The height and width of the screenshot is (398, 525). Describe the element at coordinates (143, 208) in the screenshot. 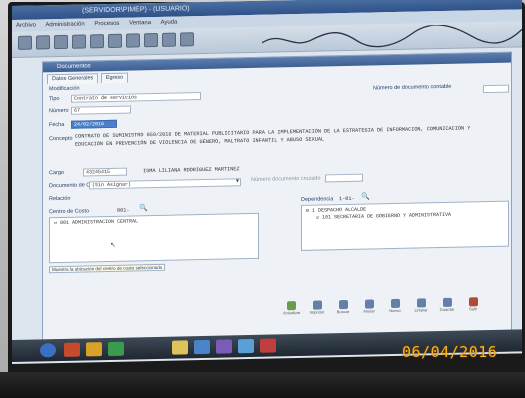

I see `search-icon: 🔍` at that location.